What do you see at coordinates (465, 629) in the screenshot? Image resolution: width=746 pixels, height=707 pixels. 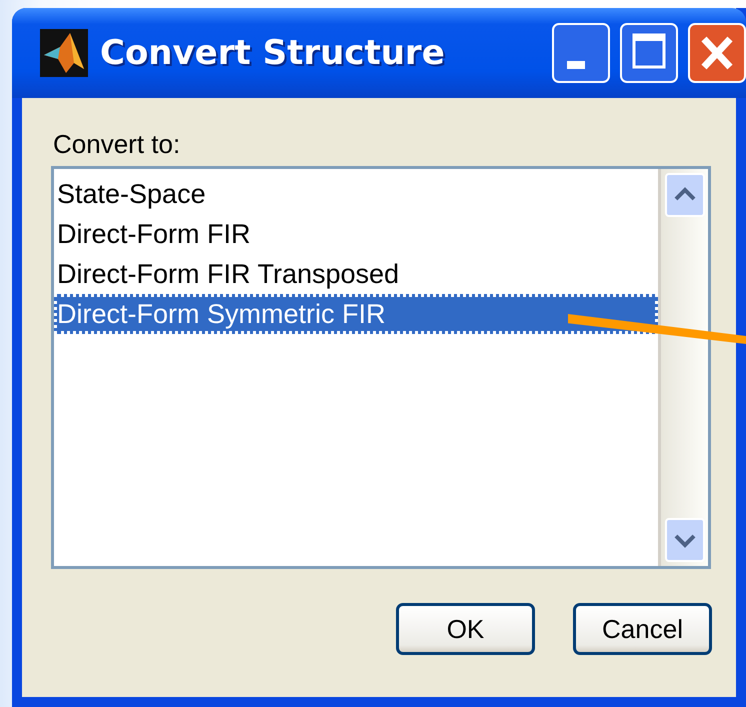 I see `dialog-button: OK` at bounding box center [465, 629].